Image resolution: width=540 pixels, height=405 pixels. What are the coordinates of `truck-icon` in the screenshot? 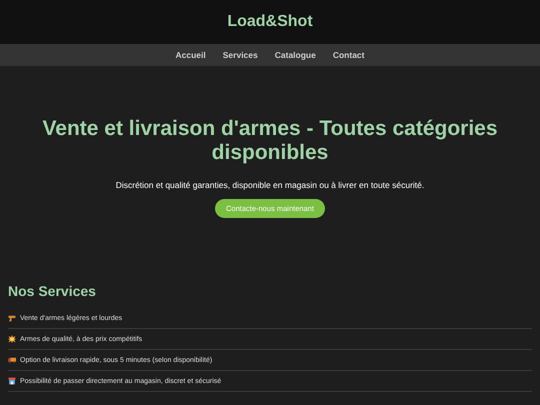 It's located at (12, 360).